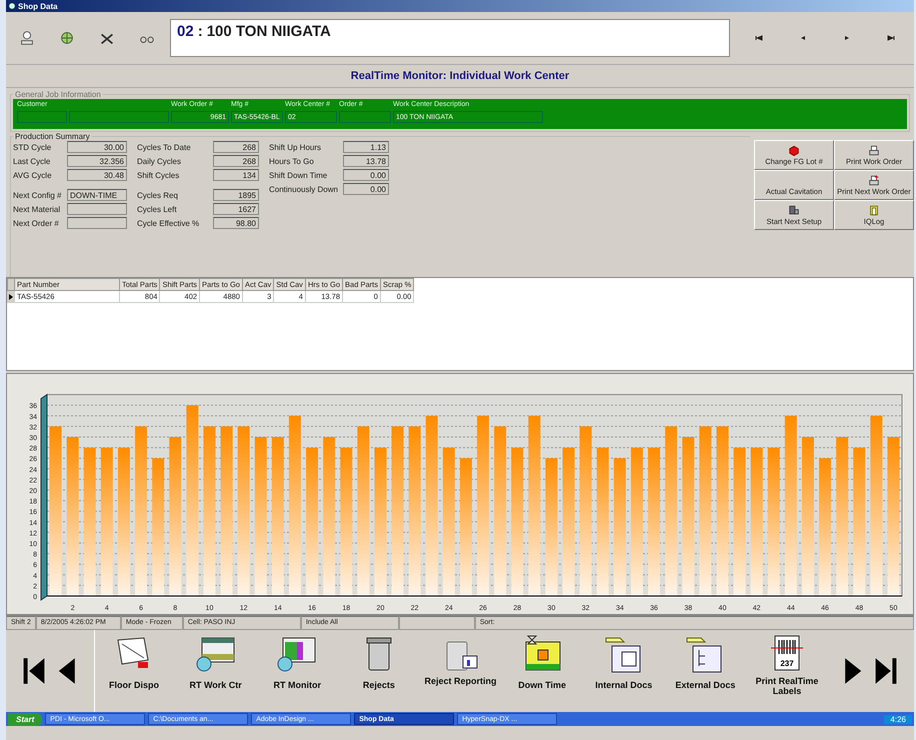 The width and height of the screenshot is (916, 740). Describe the element at coordinates (67, 38) in the screenshot. I see `globe-icon` at that location.